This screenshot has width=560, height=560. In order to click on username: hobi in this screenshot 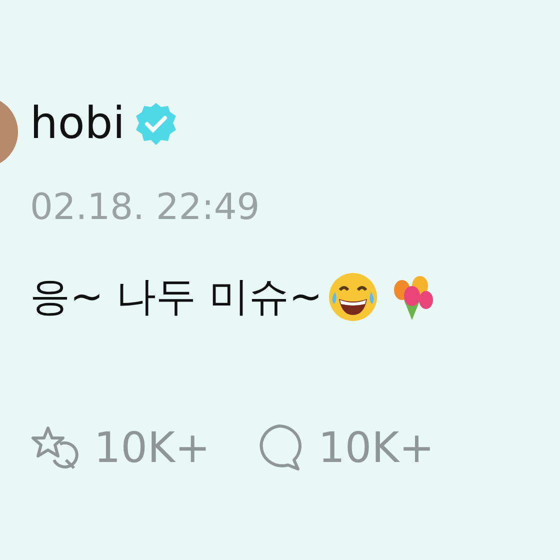, I will do `click(77, 124)`.